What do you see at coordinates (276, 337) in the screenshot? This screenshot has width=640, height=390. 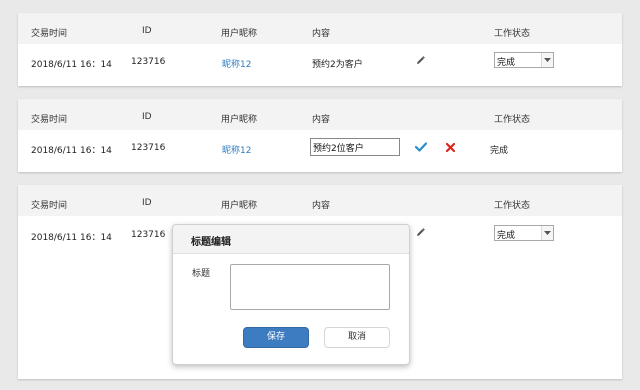 I see `save-button: 保存` at bounding box center [276, 337].